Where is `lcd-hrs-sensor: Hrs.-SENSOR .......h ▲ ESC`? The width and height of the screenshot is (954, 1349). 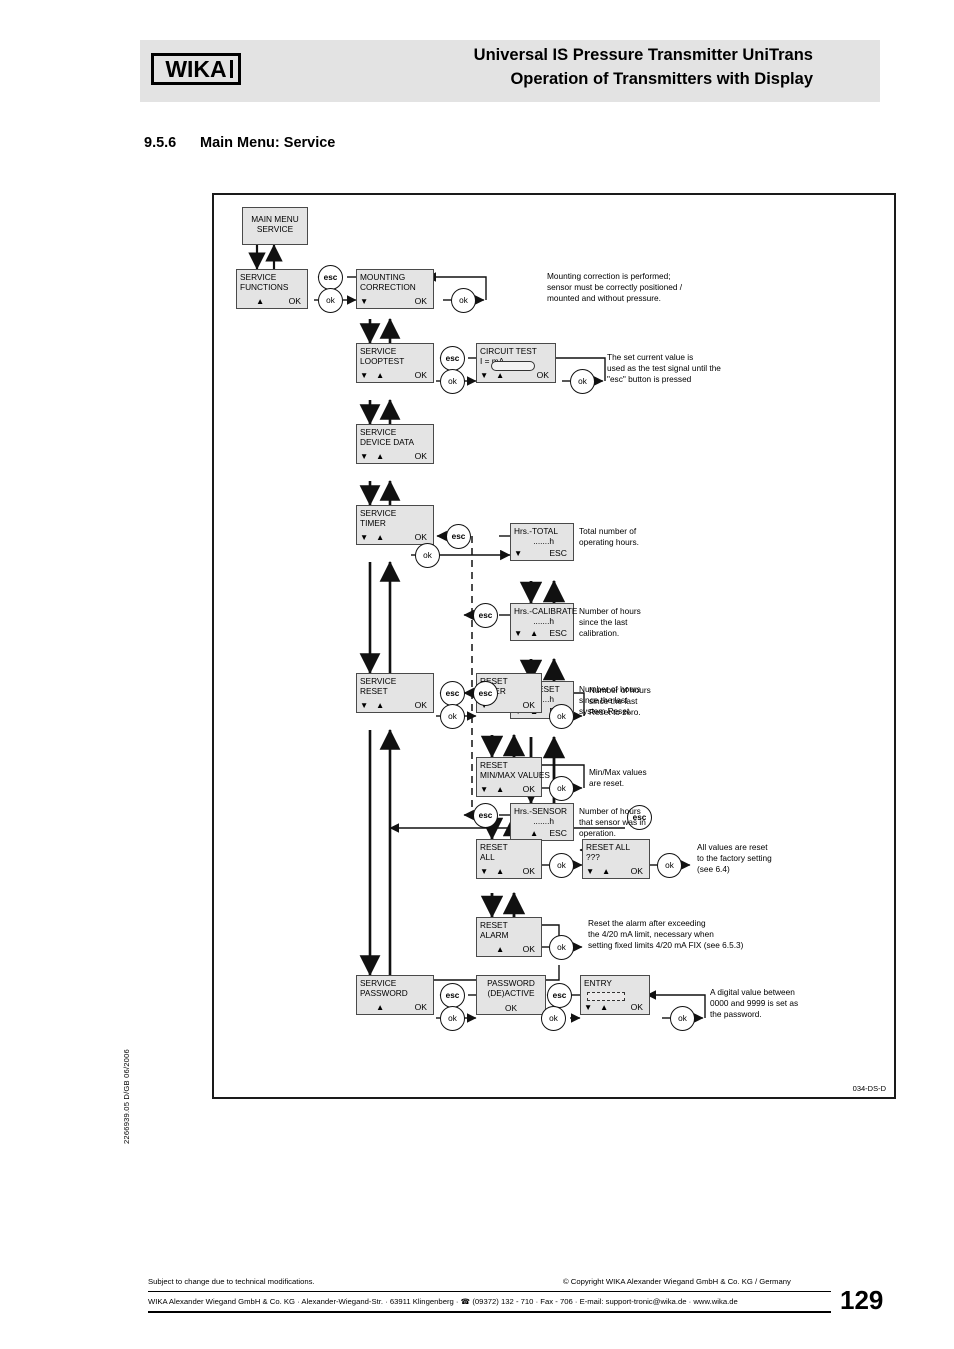
lcd-hrs-sensor: Hrs.-SENSOR .......h ▲ ESC is located at coordinates (542, 822).